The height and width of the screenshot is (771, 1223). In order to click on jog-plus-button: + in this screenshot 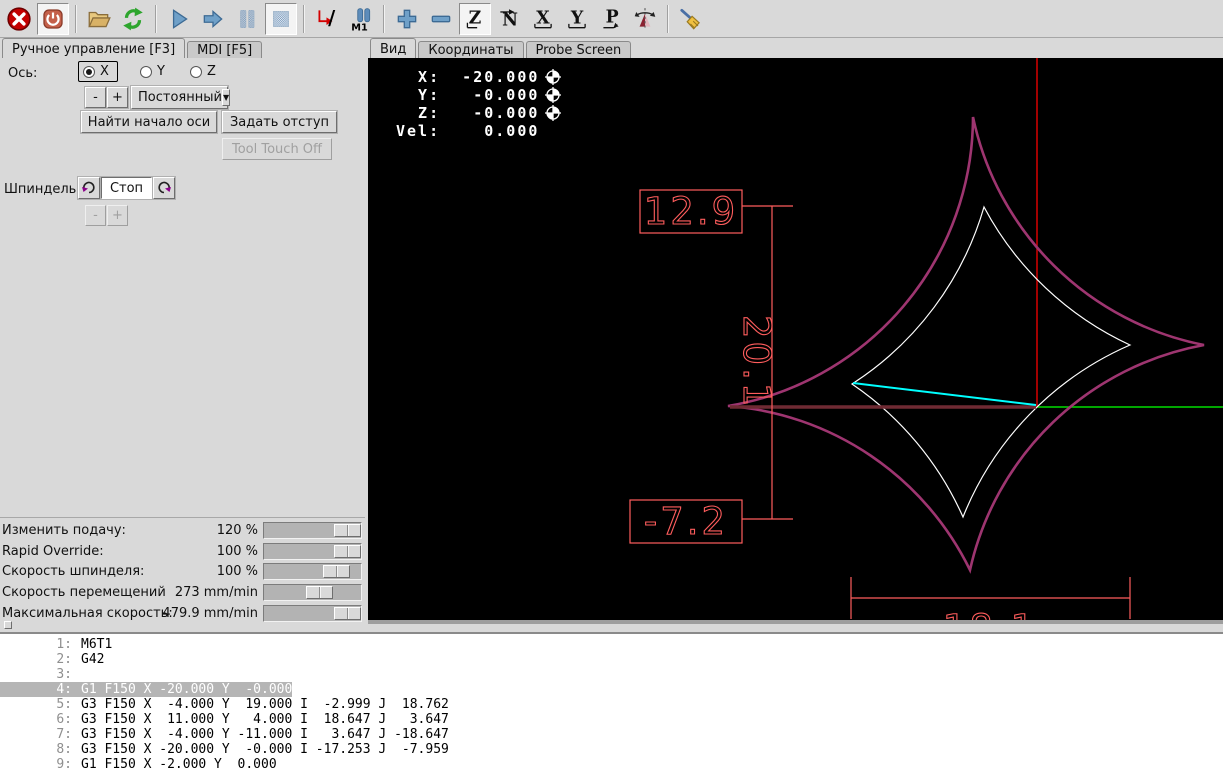, I will do `click(117, 97)`.